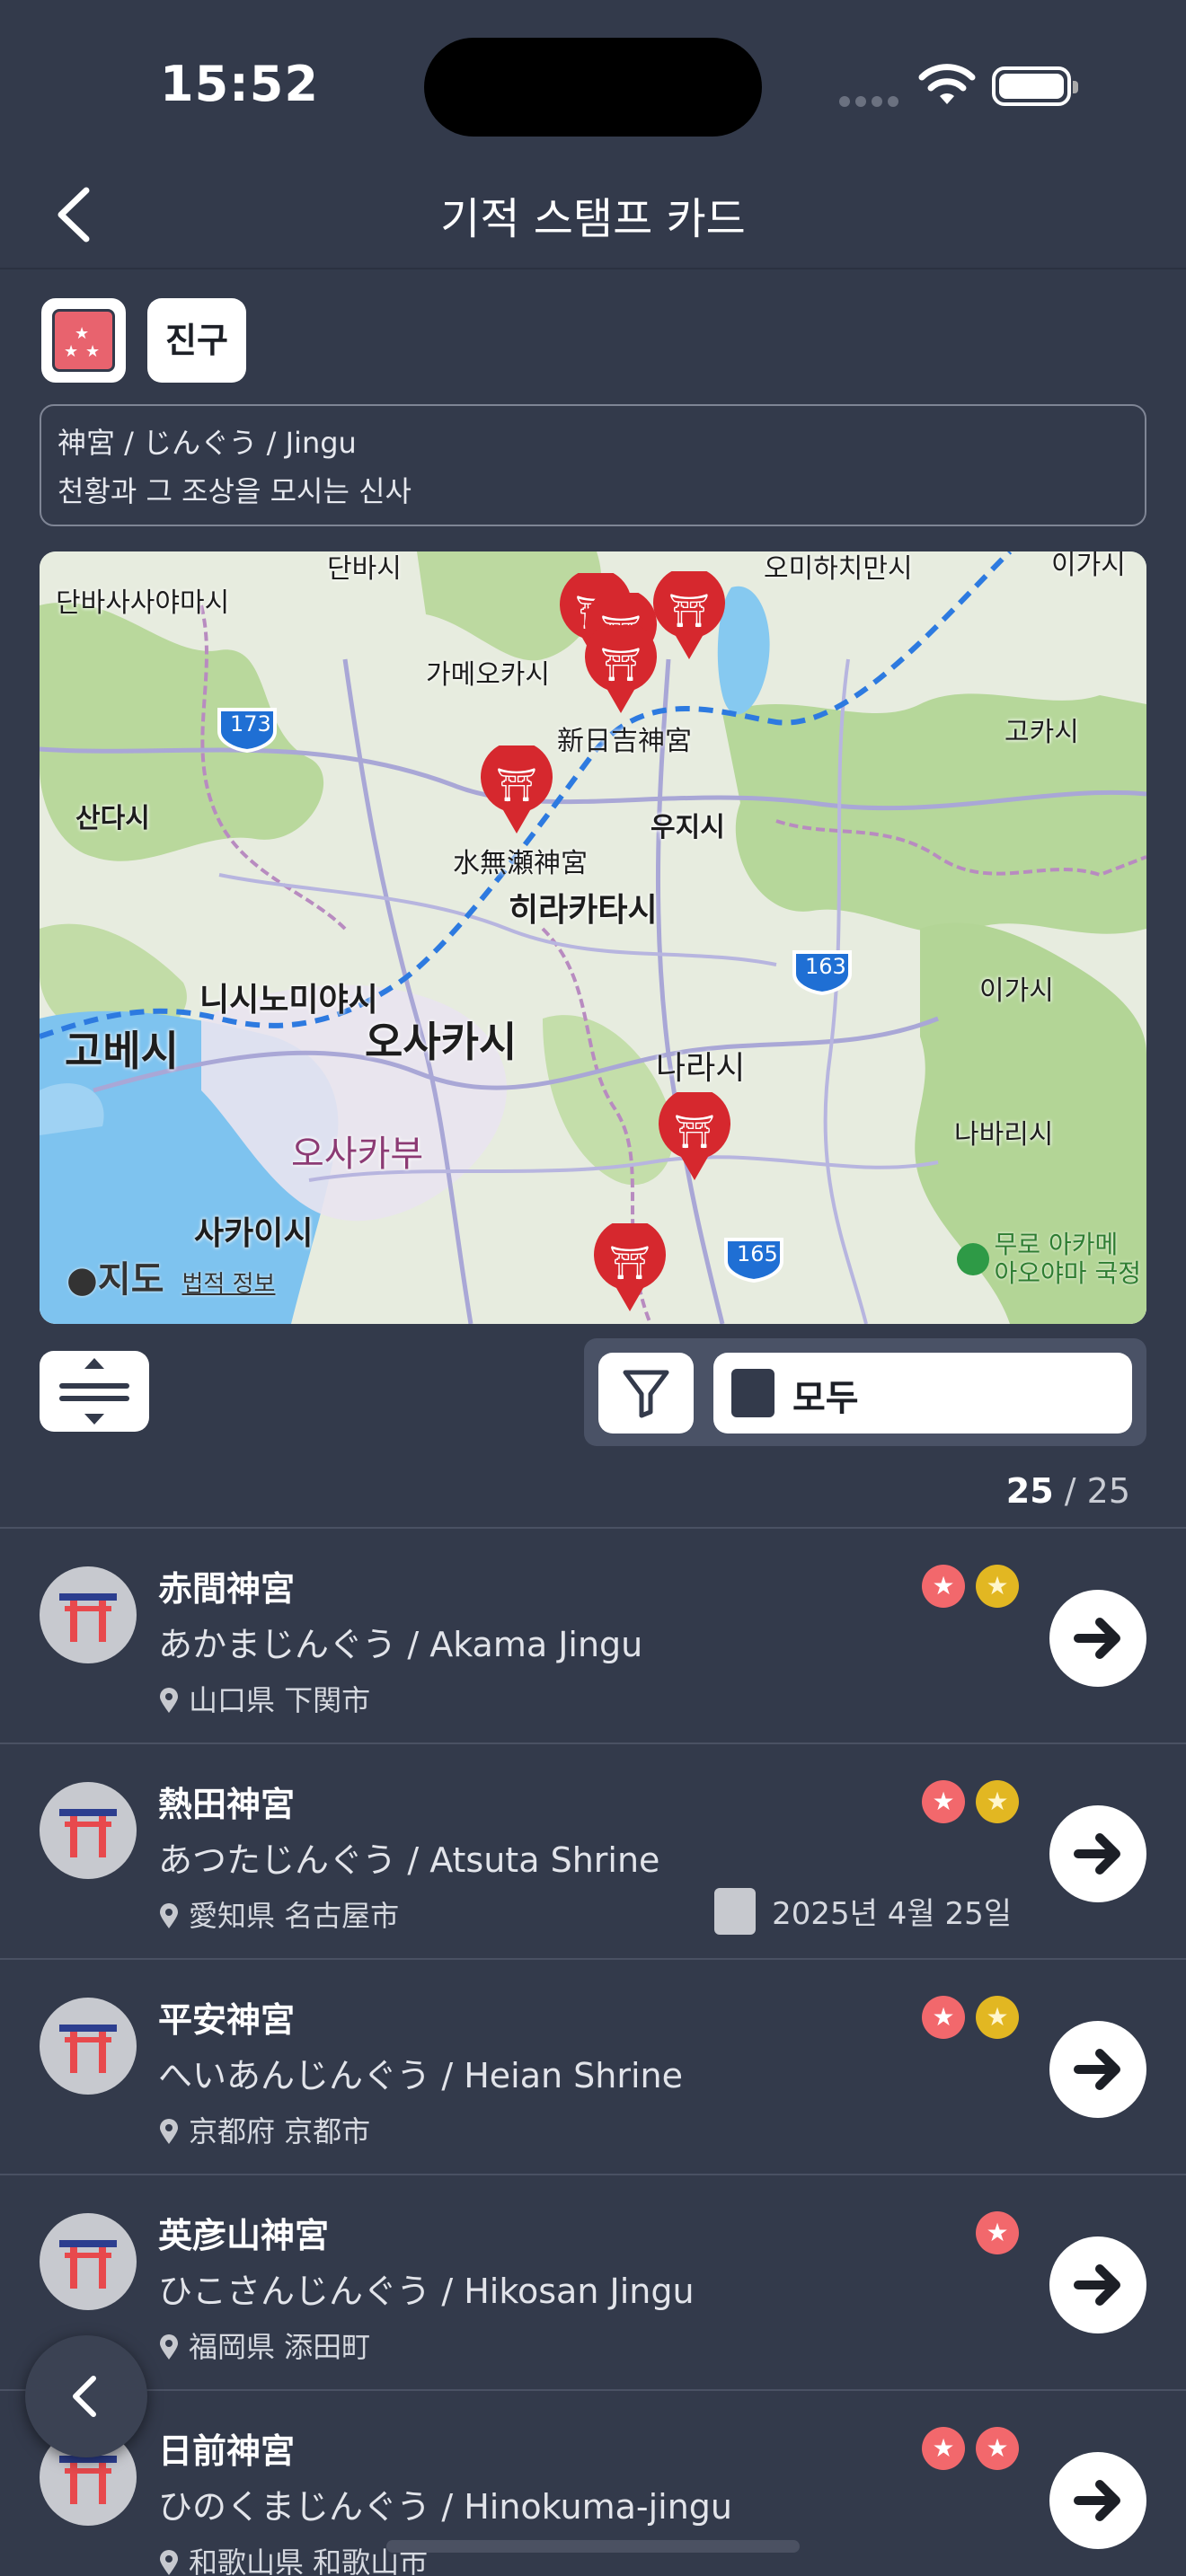  What do you see at coordinates (207, 443) in the screenshot?
I see `description-line-1: 神宮 / じんぐう / Jingu` at bounding box center [207, 443].